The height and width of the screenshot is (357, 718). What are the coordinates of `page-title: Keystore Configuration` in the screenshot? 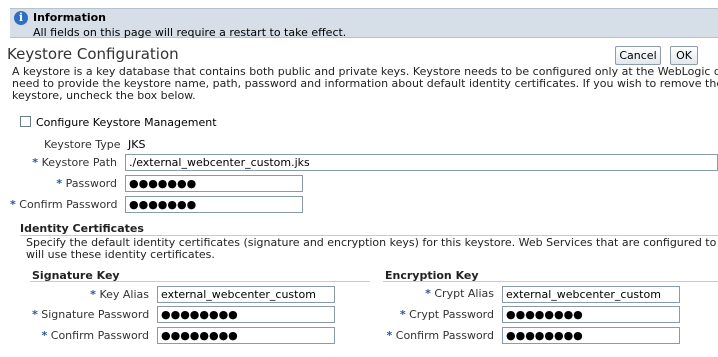 It's located at (93, 54).